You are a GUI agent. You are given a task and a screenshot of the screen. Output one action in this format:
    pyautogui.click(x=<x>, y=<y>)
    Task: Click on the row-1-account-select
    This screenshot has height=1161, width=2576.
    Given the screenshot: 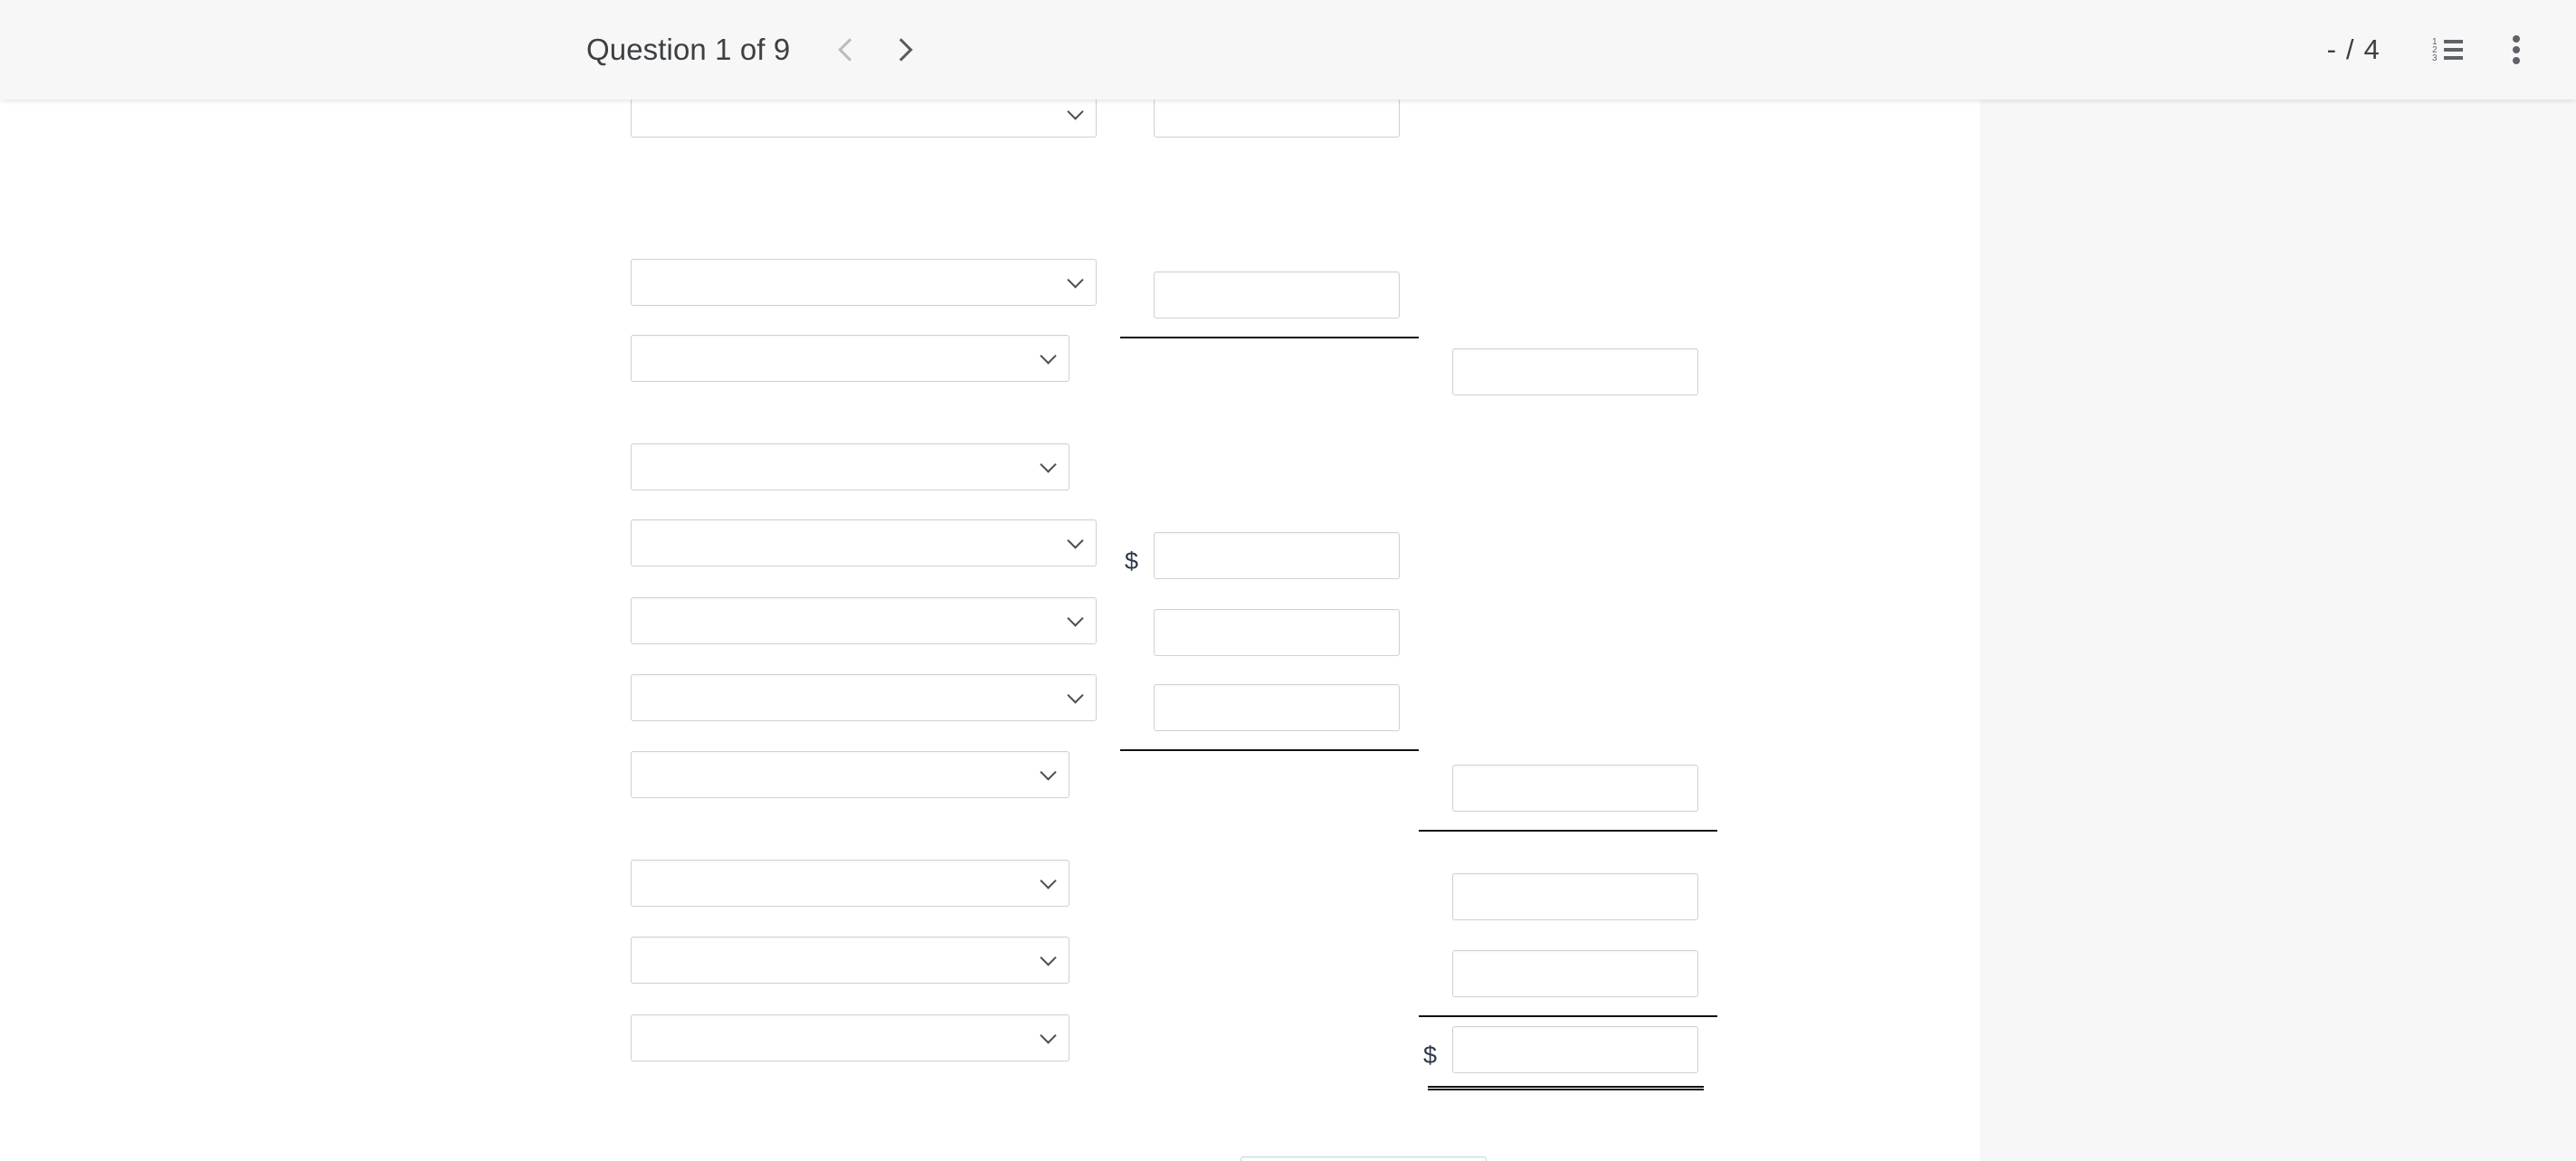 What is the action you would take?
    pyautogui.click(x=864, y=119)
    